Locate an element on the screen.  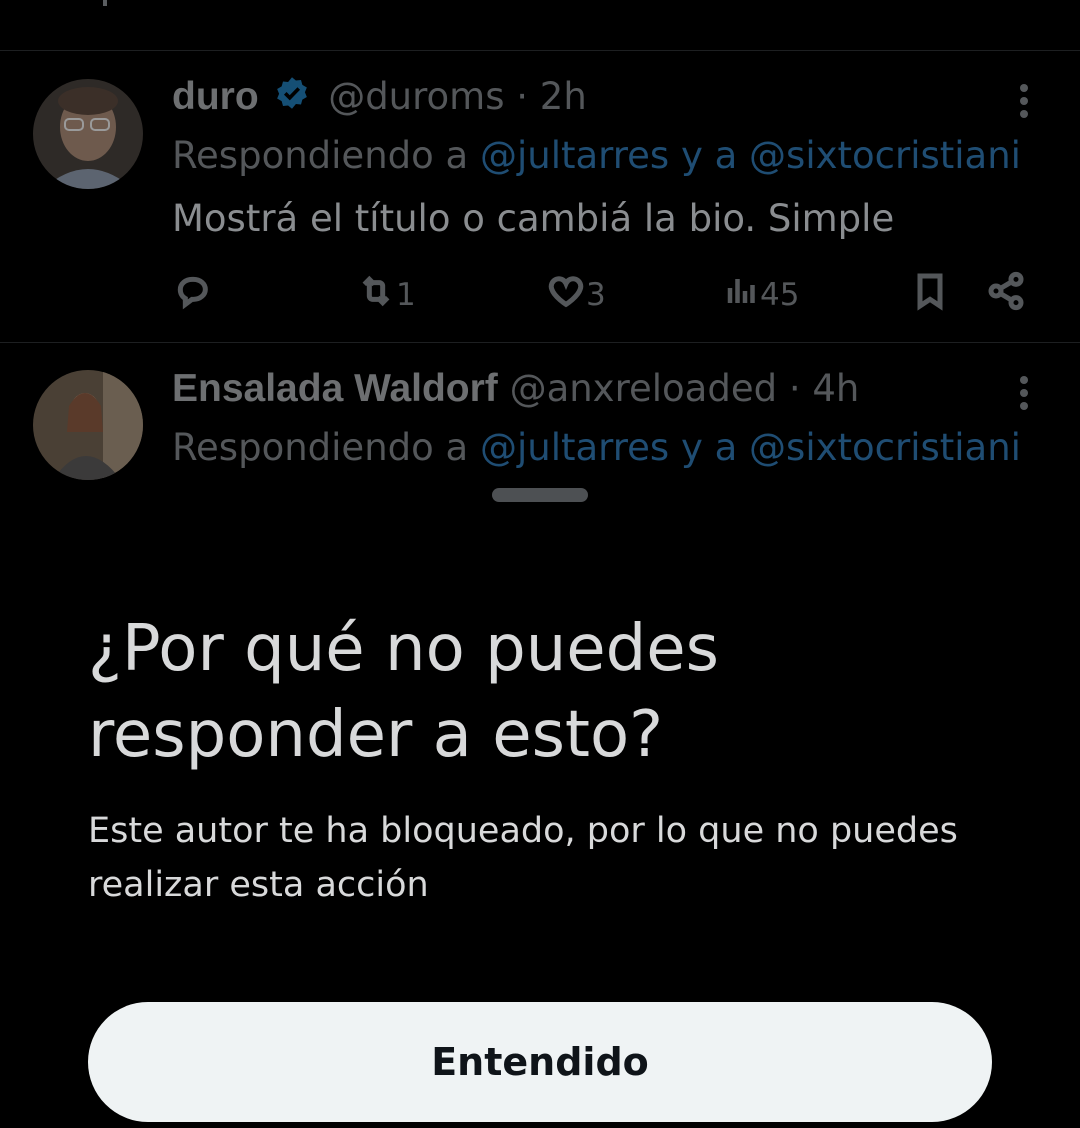
timestamp: · 2h is located at coordinates (551, 96).